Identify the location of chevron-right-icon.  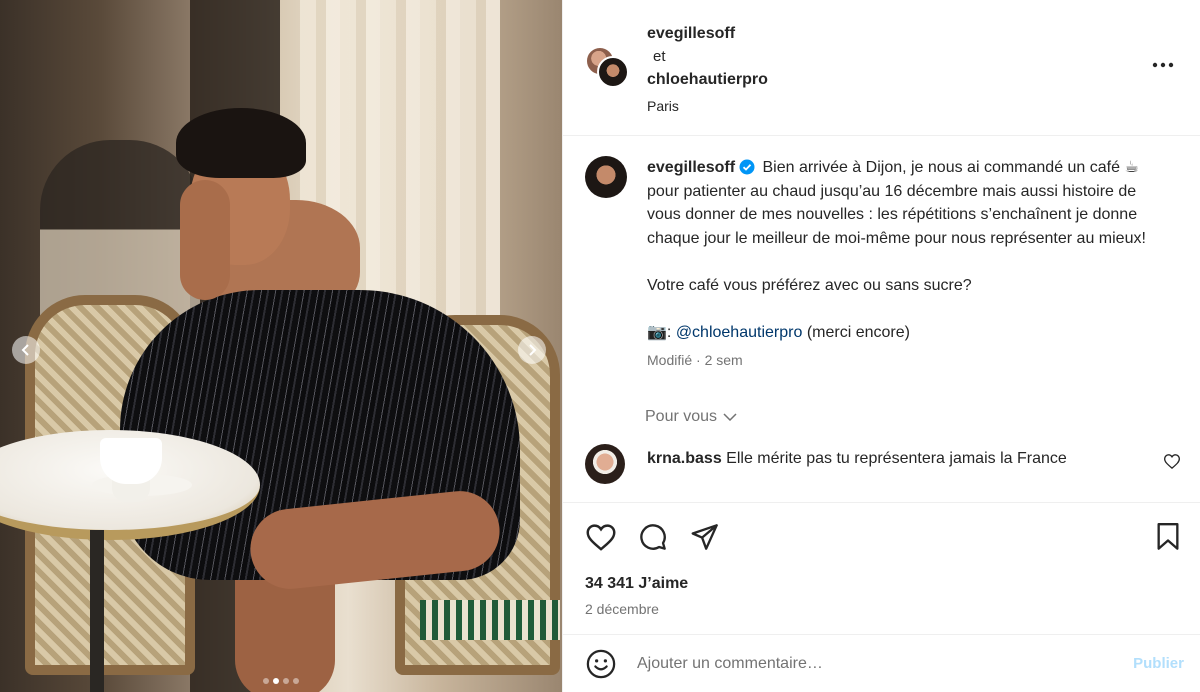
(533, 350).